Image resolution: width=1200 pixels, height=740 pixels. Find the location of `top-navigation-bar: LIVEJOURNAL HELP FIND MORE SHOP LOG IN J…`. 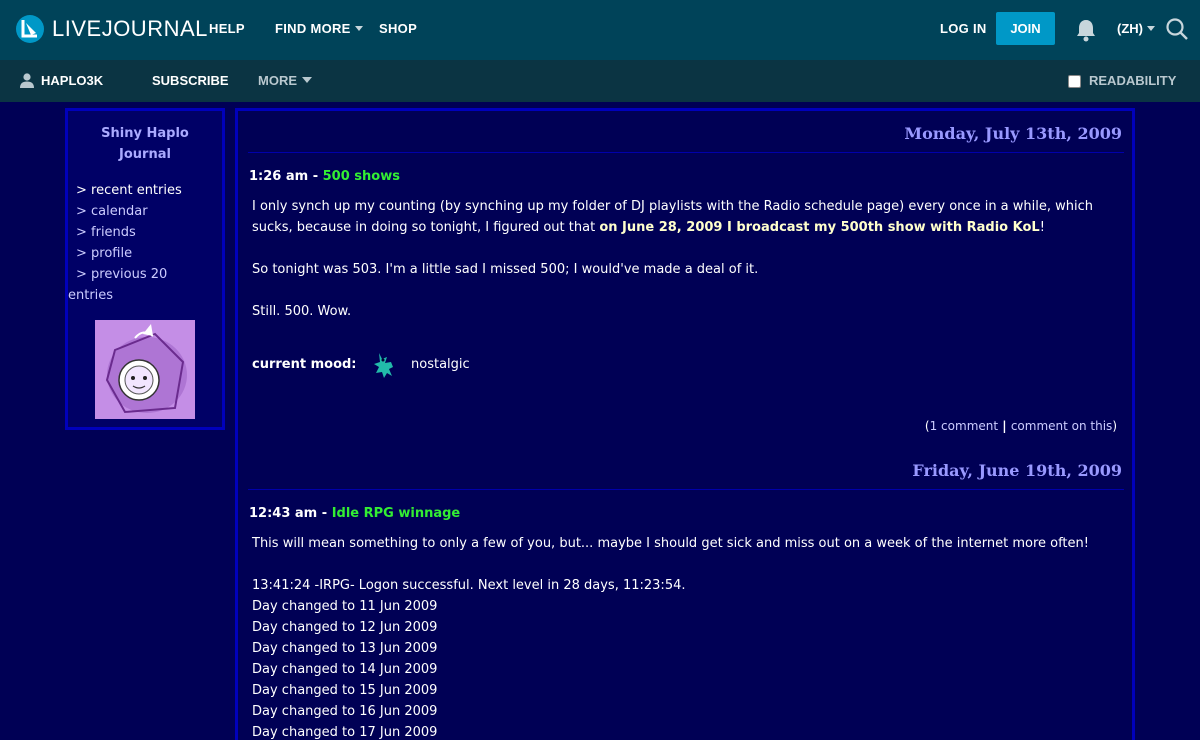

top-navigation-bar: LIVEJOURNAL HELP FIND MORE SHOP LOG IN J… is located at coordinates (600, 30).